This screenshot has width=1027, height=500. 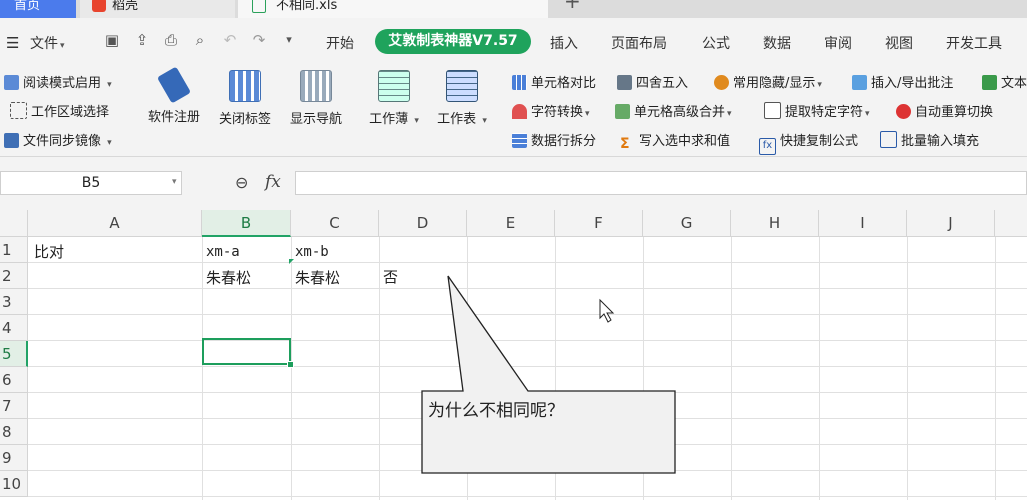 What do you see at coordinates (14, 276) in the screenshot?
I see `row-header-2: 2` at bounding box center [14, 276].